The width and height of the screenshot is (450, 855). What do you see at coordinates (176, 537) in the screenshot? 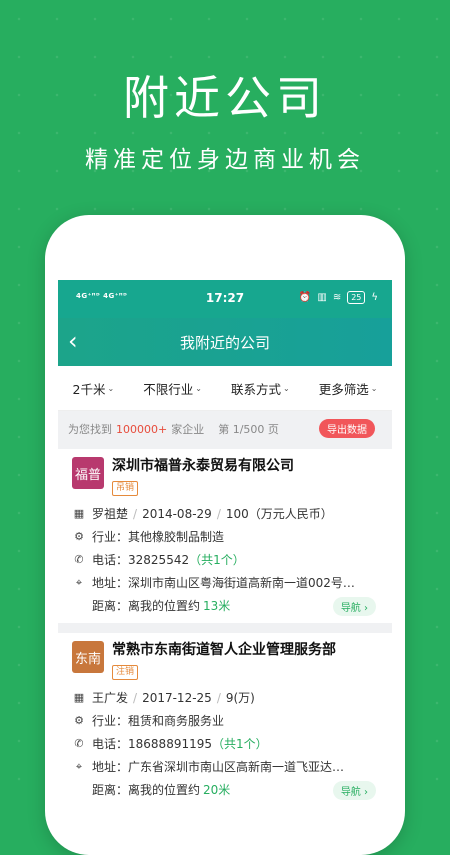
I see `industry-value: 其他橡胶制品制造` at bounding box center [176, 537].